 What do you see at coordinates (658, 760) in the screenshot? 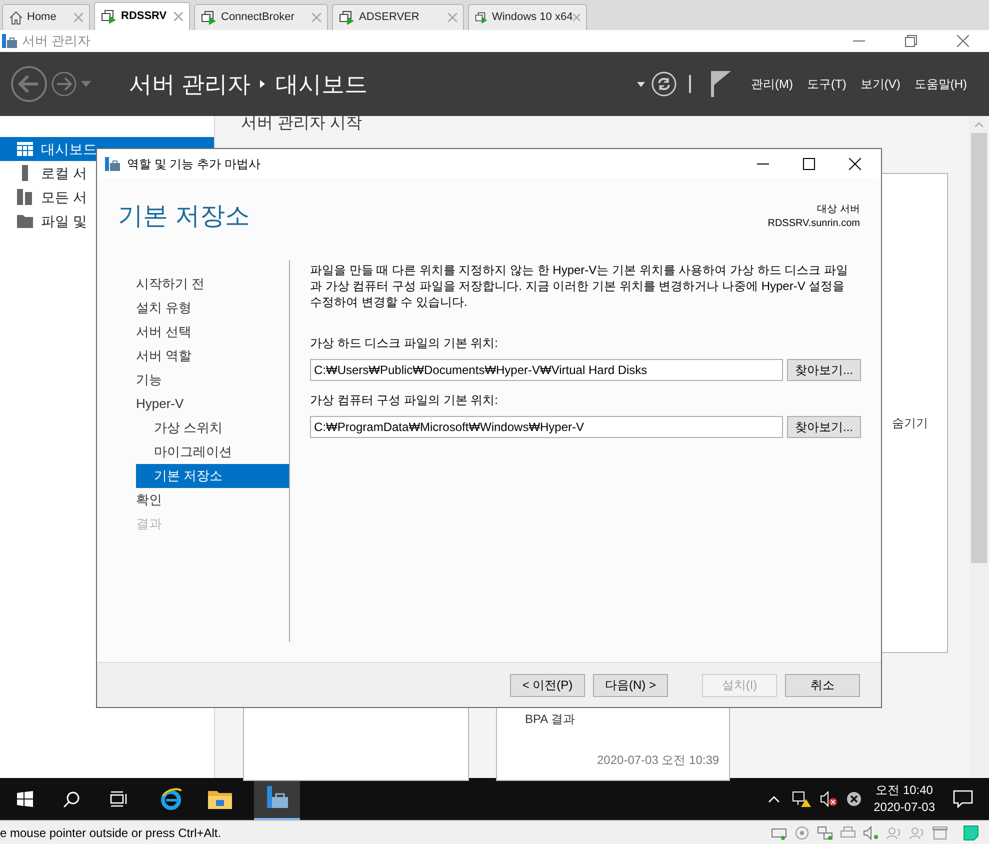
I see `timestamp: 2020-07-03 오전 10:39` at bounding box center [658, 760].